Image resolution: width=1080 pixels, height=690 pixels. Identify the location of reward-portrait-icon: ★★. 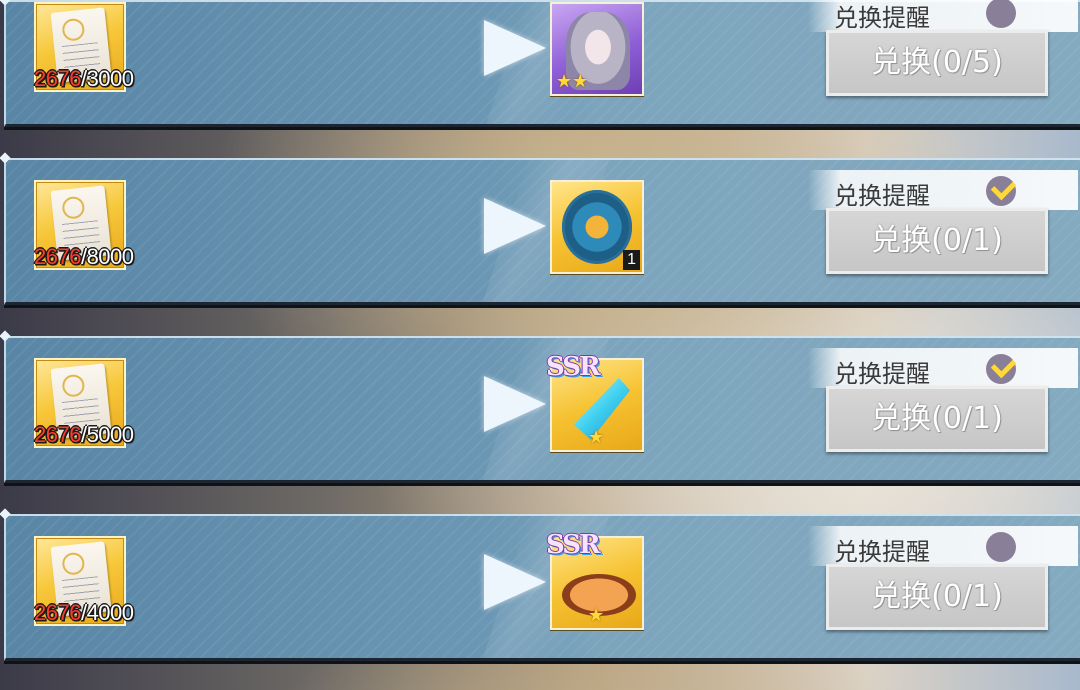
(597, 49).